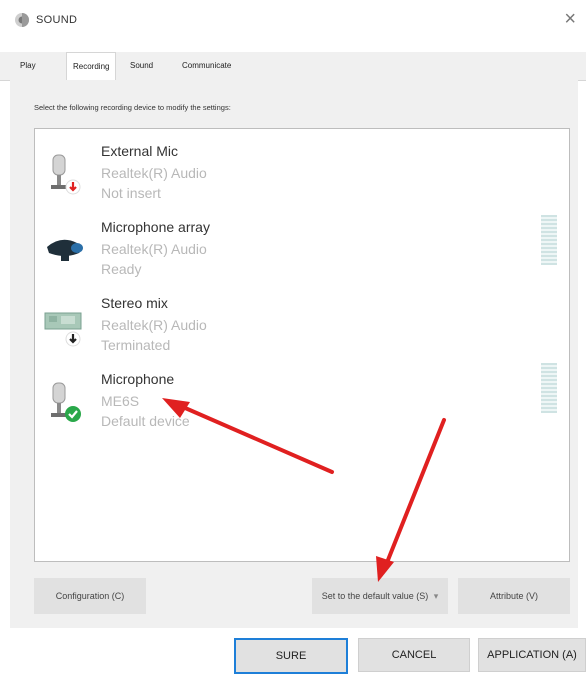  Describe the element at coordinates (136, 345) in the screenshot. I see `device-status: Terminated` at that location.